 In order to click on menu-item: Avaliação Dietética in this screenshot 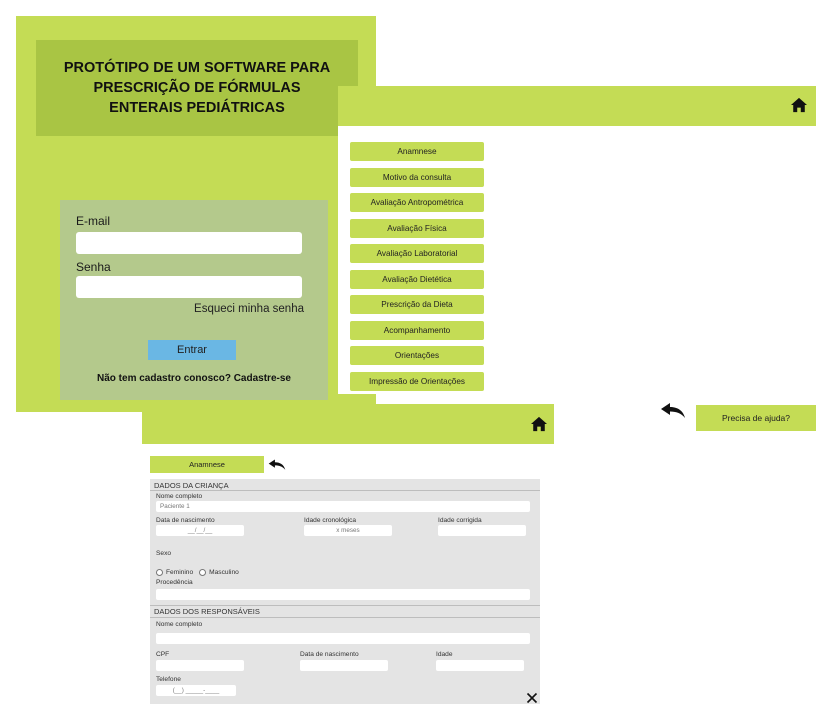, I will do `click(417, 279)`.